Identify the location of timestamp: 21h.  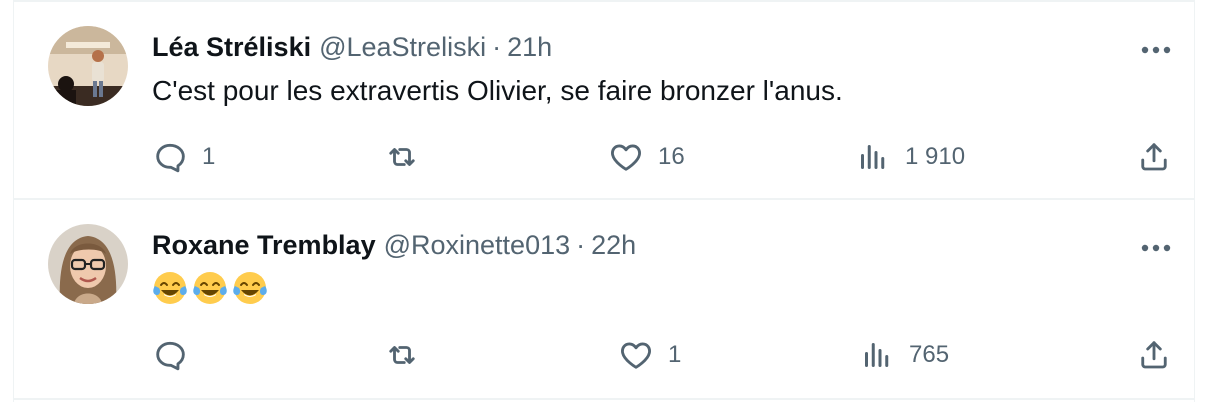
(529, 47).